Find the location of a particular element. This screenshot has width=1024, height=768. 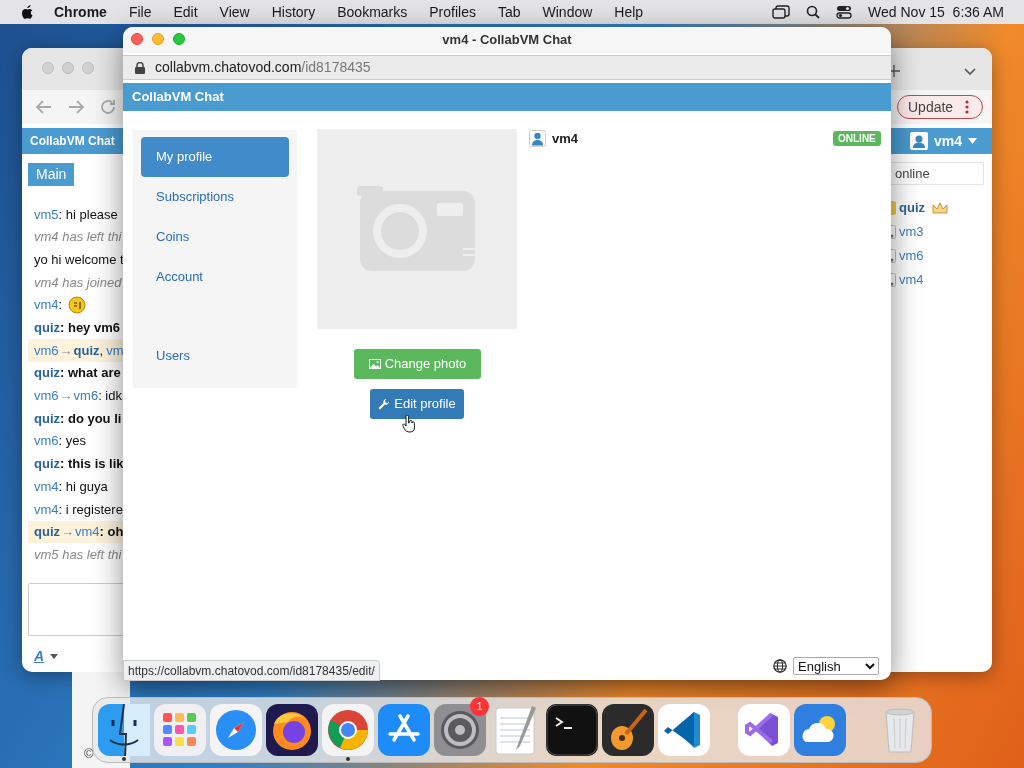

user-list-item: vm4 is located at coordinates (911, 280).